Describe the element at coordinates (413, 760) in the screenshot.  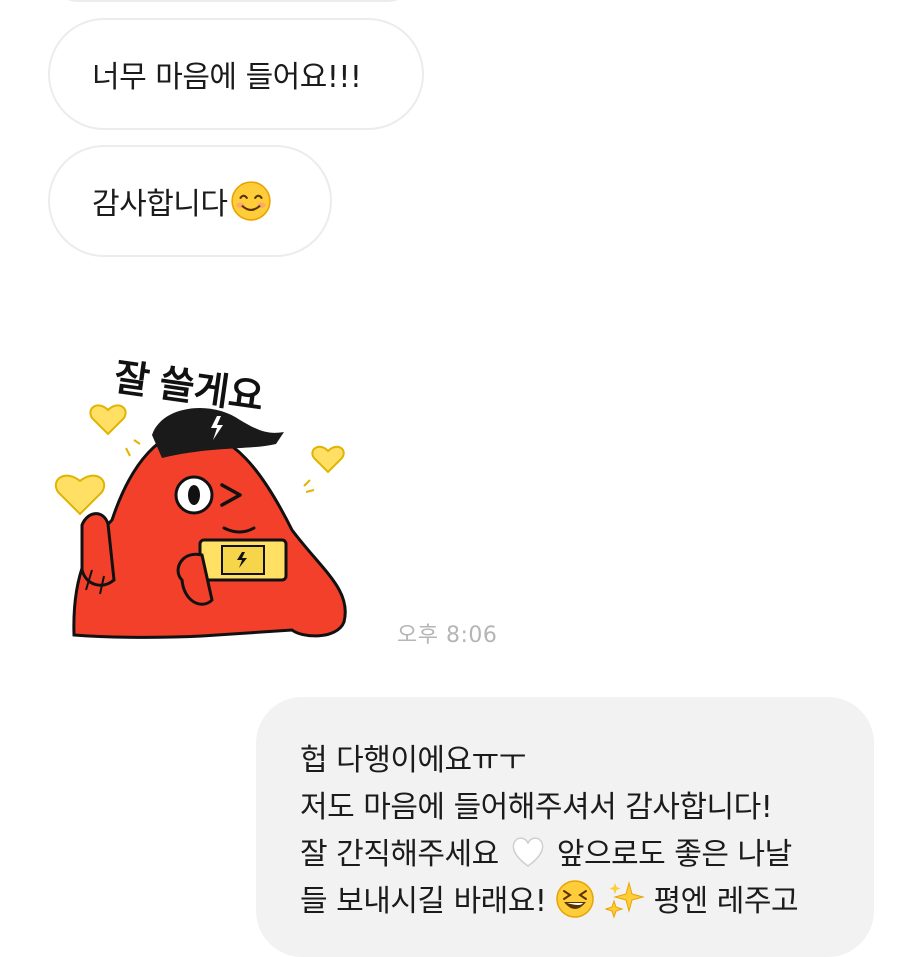
I see `message-line: 헙 다행이에요ㅠㅜ` at that location.